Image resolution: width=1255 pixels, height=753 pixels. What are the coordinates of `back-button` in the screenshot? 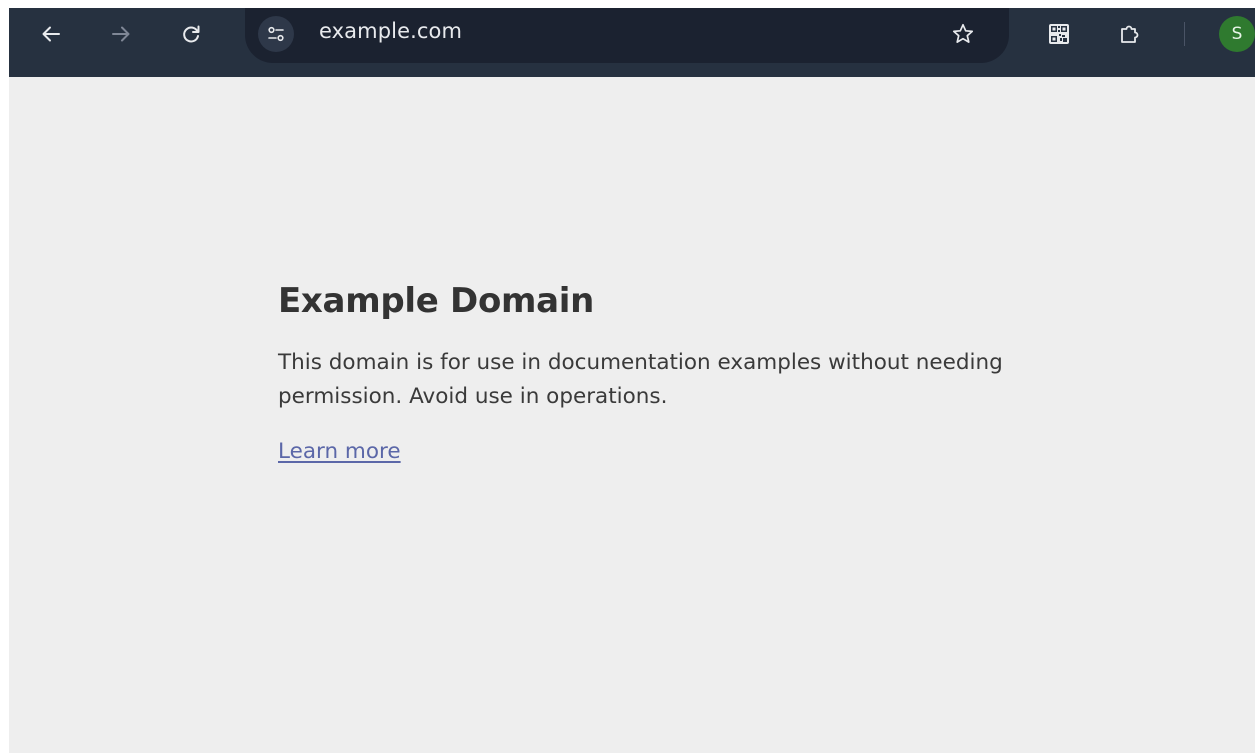 It's located at (51, 34).